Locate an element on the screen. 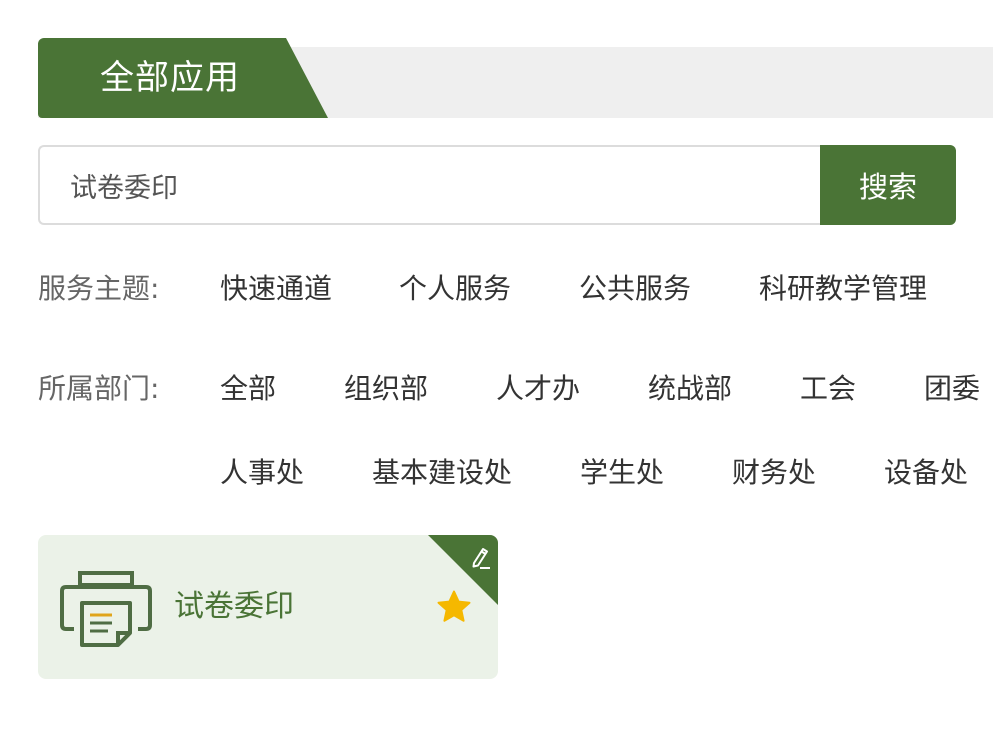 This screenshot has width=993, height=746. section-header: 全部应用 is located at coordinates (515, 78).